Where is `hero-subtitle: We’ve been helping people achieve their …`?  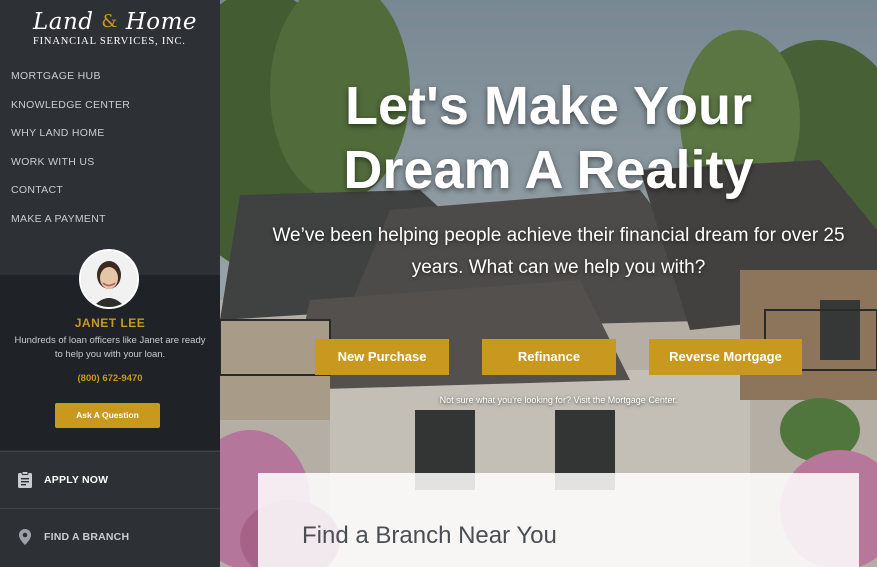
hero-subtitle: We’ve been helping people achieve their … is located at coordinates (558, 251).